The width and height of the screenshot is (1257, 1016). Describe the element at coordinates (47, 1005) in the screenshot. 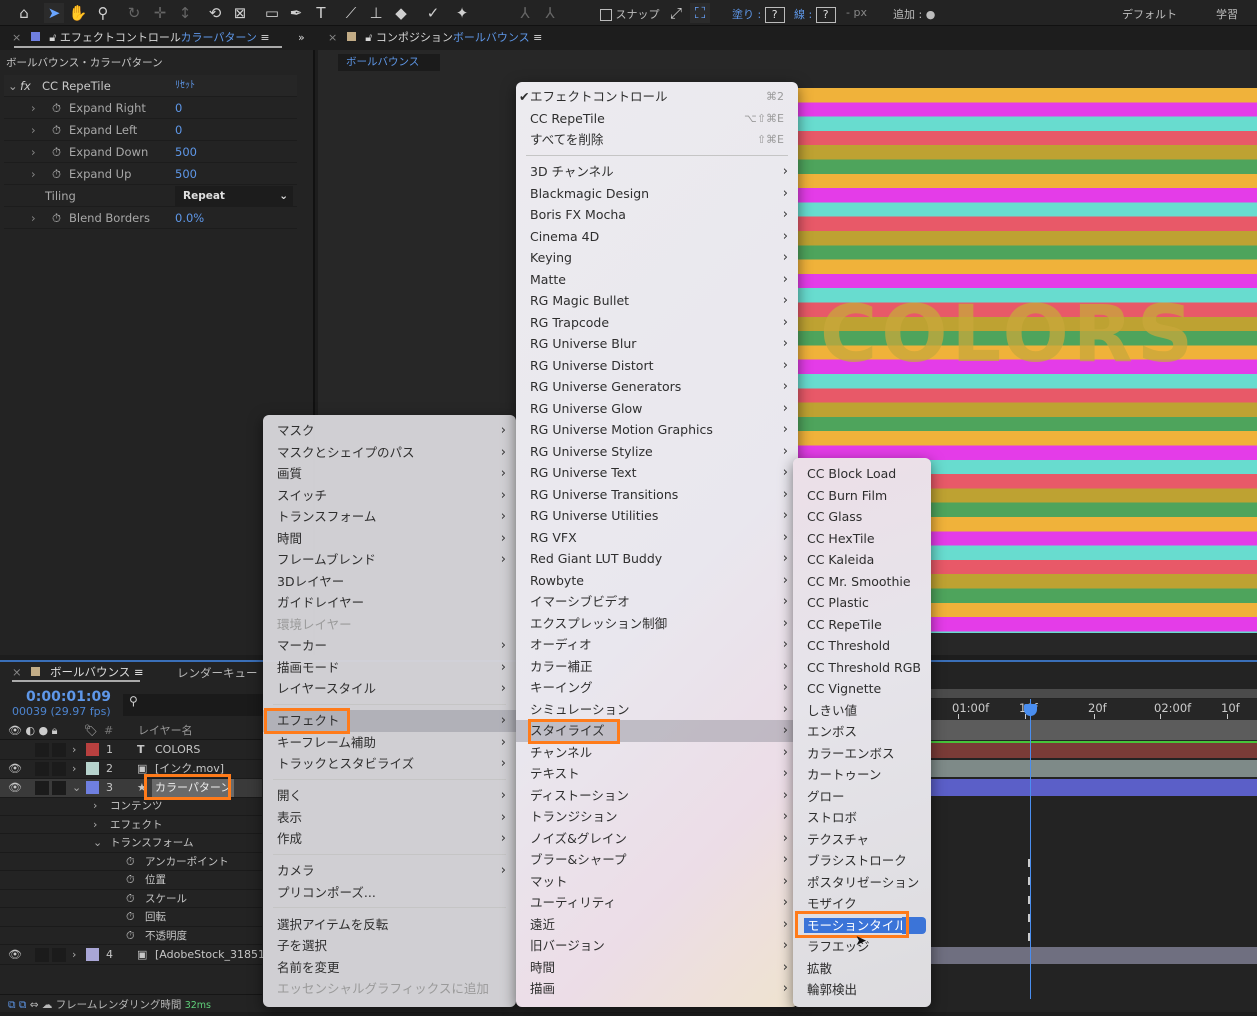

I see `motion-blur-icon: ☁` at that location.